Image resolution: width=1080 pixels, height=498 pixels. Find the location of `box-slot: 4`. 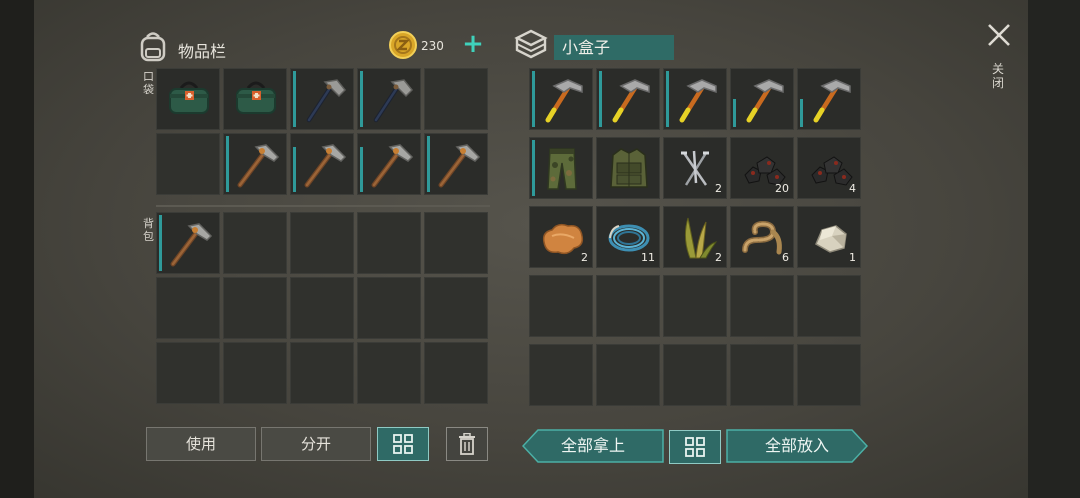

box-slot: 4 is located at coordinates (829, 168).